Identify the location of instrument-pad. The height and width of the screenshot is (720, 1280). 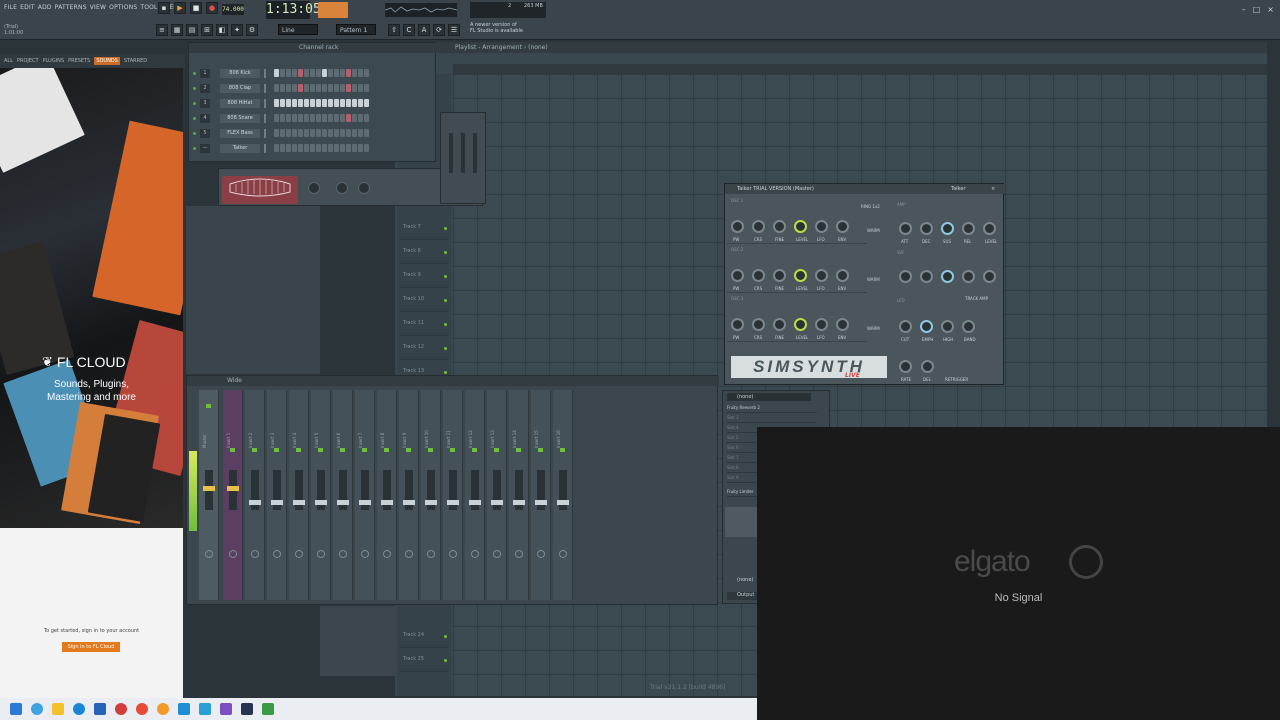
(260, 190).